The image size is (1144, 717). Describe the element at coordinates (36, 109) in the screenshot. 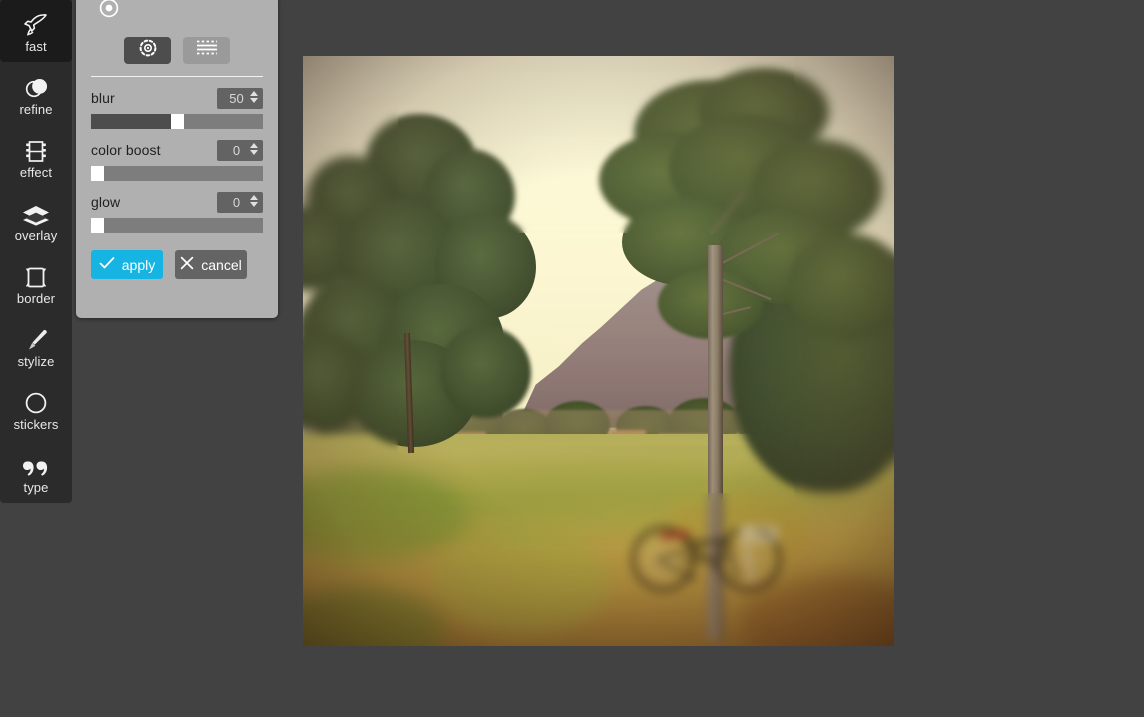

I see `sidebar-item-label: refine` at that location.